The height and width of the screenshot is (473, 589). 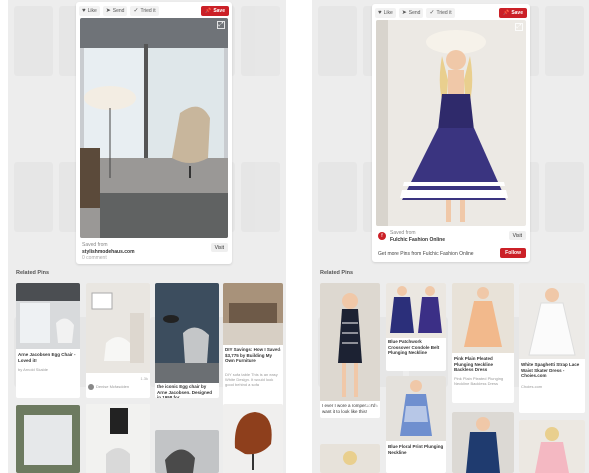 I want to click on avatar, so click(x=91, y=387).